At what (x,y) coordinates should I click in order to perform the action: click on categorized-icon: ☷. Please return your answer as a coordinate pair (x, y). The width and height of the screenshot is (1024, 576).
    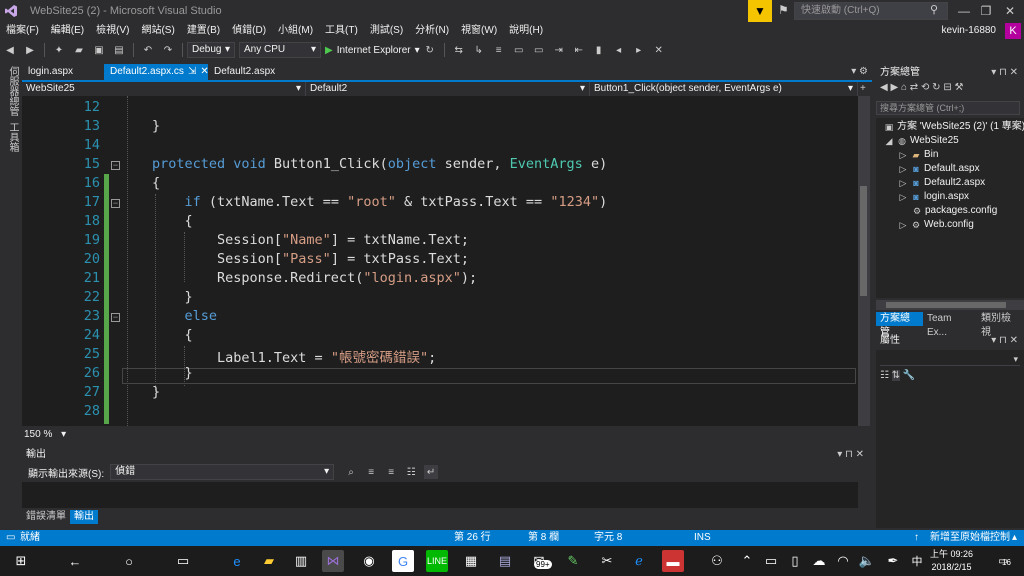
    Looking at the image, I should click on (884, 375).